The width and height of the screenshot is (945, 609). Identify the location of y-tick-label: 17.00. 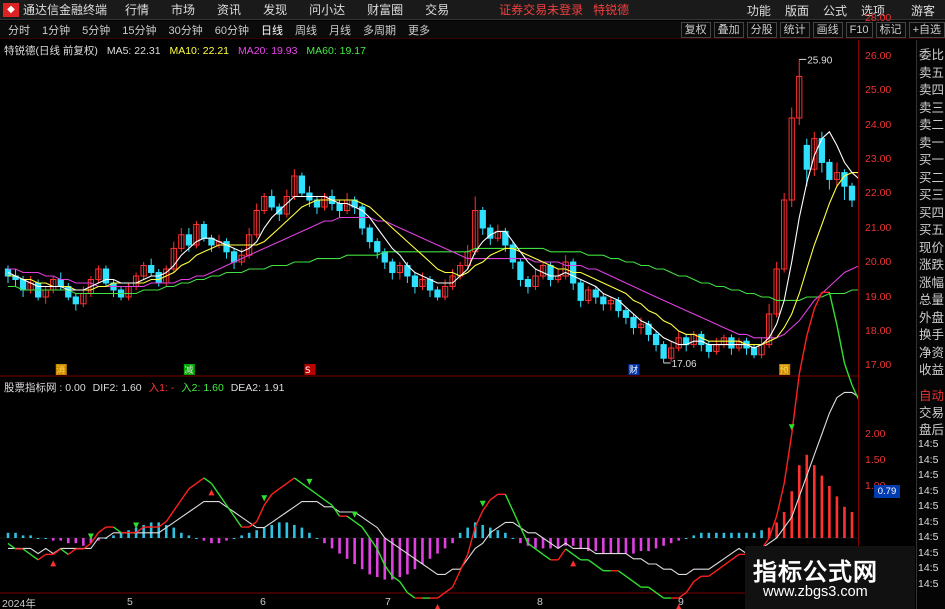
(878, 365).